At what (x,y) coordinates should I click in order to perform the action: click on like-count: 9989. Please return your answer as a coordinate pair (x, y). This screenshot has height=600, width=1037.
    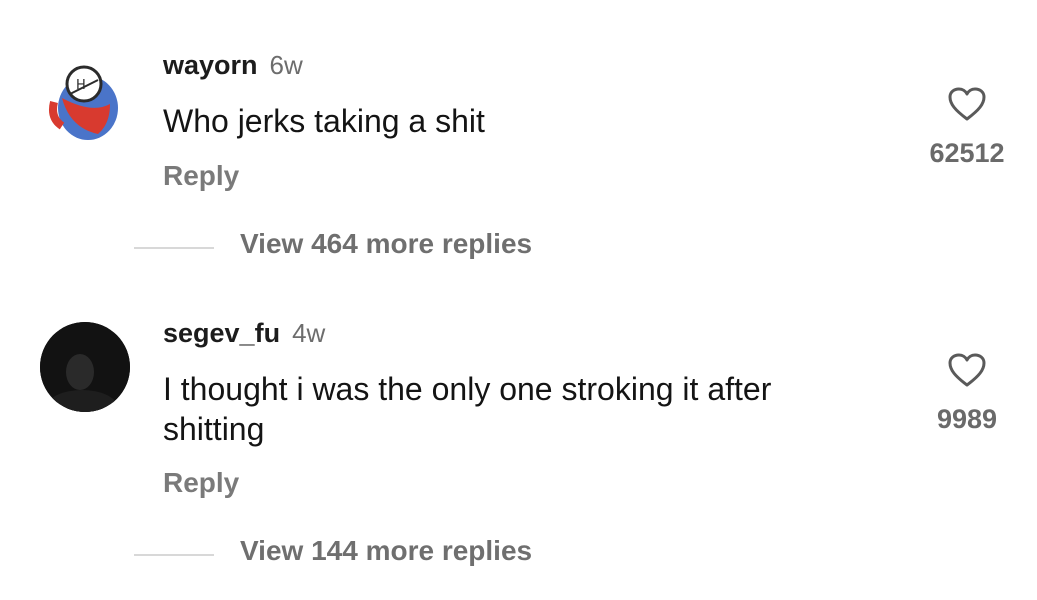
    Looking at the image, I should click on (967, 419).